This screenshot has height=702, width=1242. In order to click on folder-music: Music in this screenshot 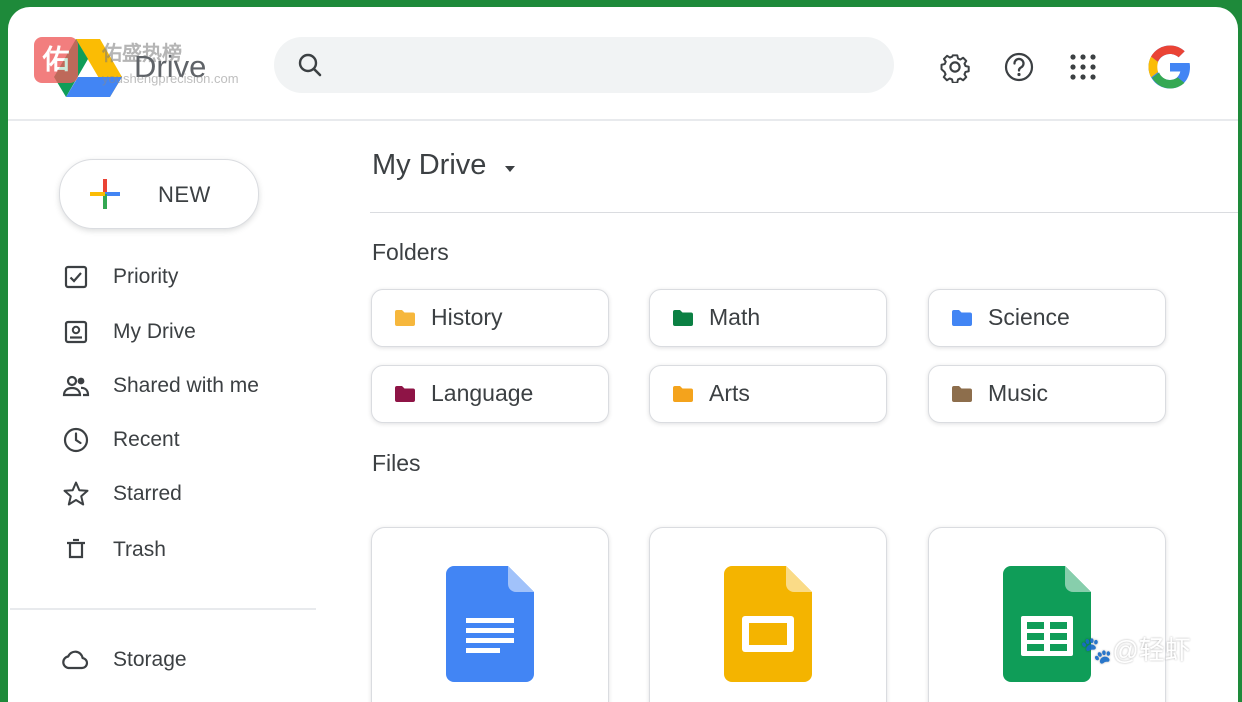, I will do `click(1047, 394)`.